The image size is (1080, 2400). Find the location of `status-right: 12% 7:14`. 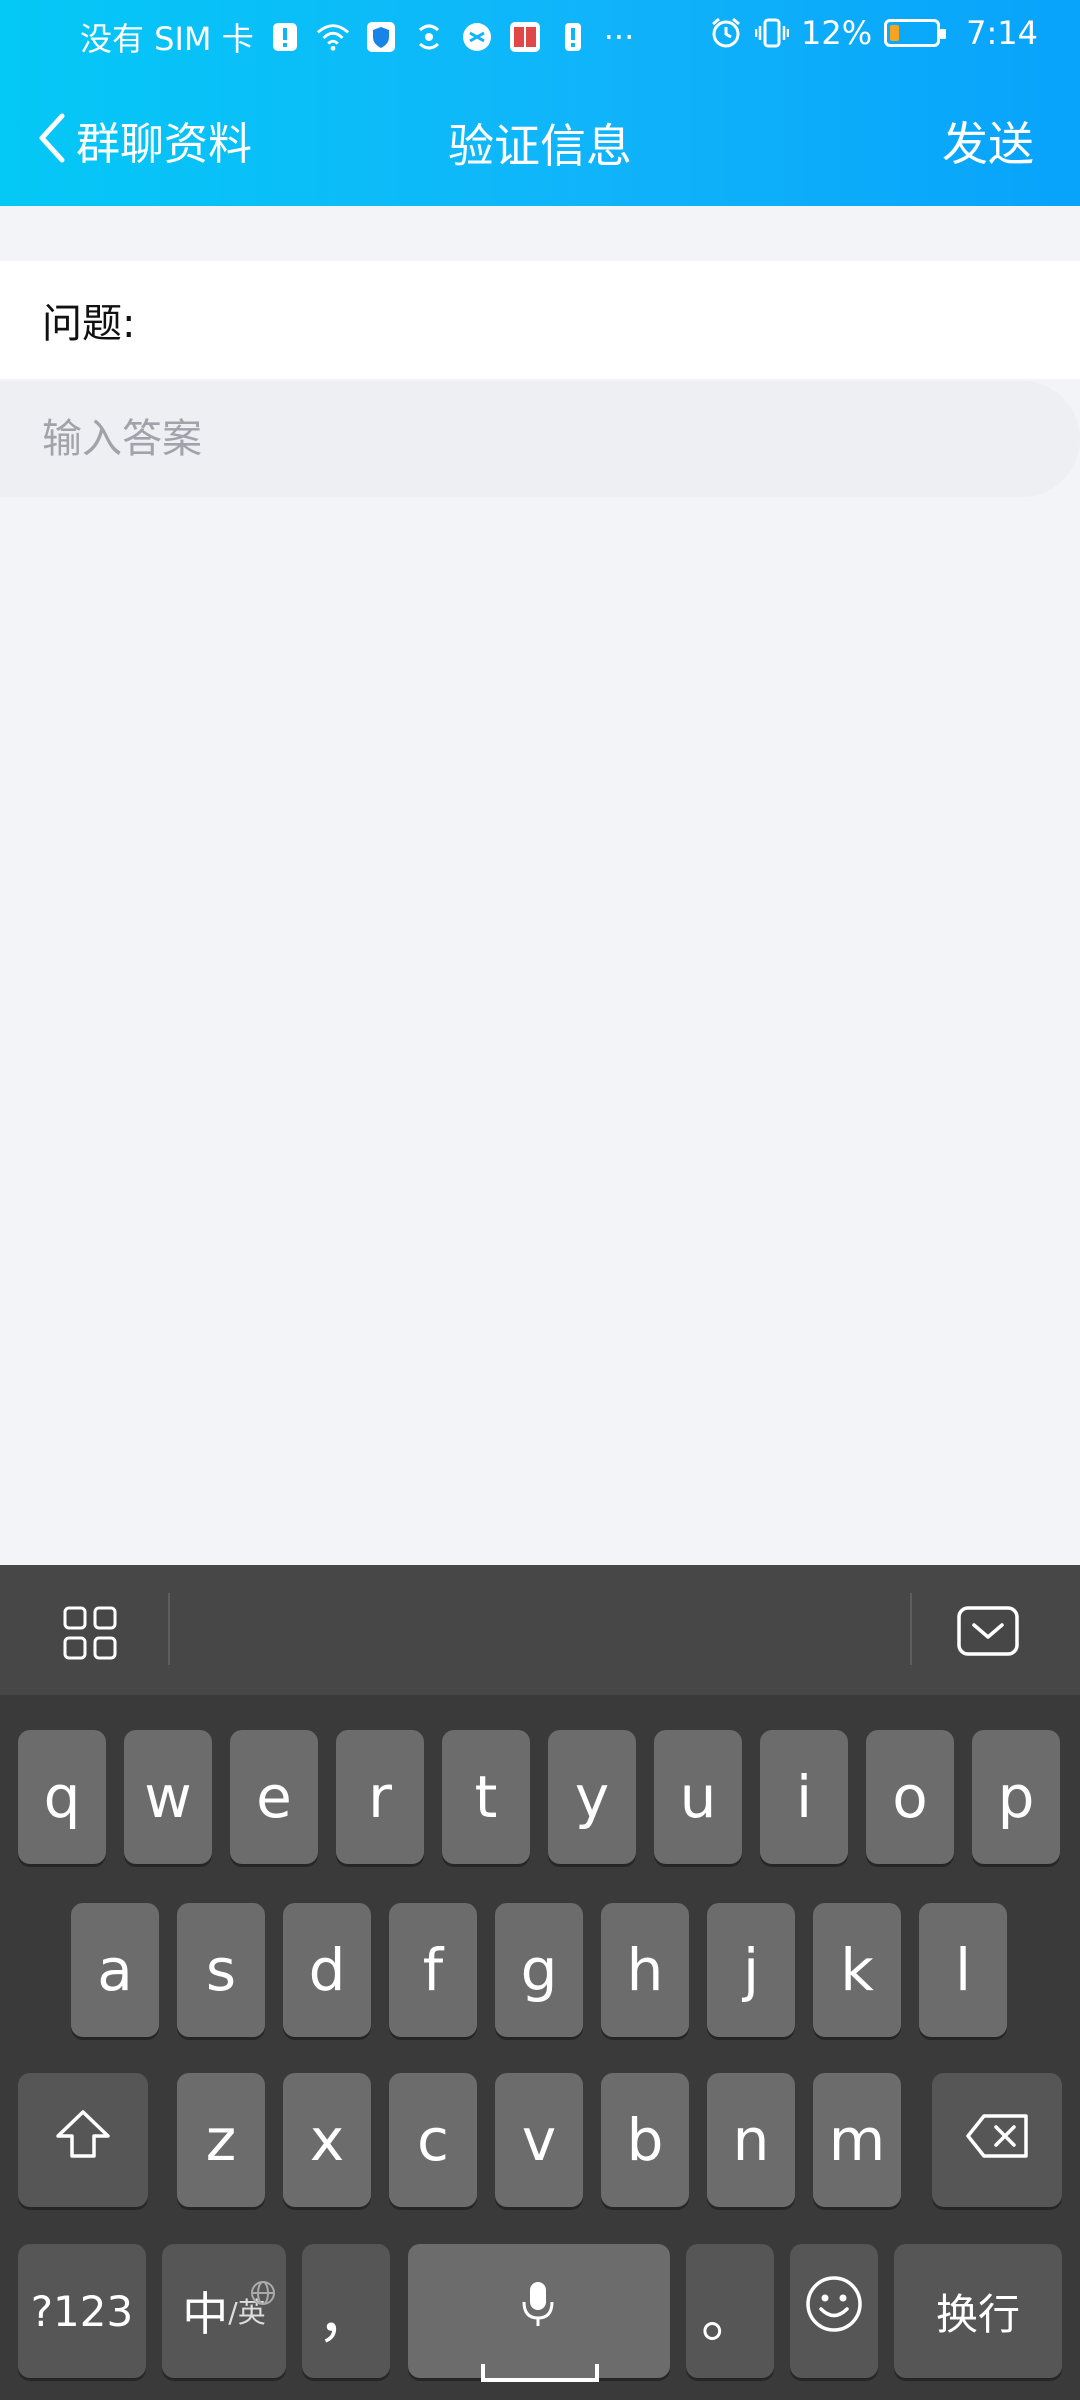

status-right: 12% 7:14 is located at coordinates (873, 33).